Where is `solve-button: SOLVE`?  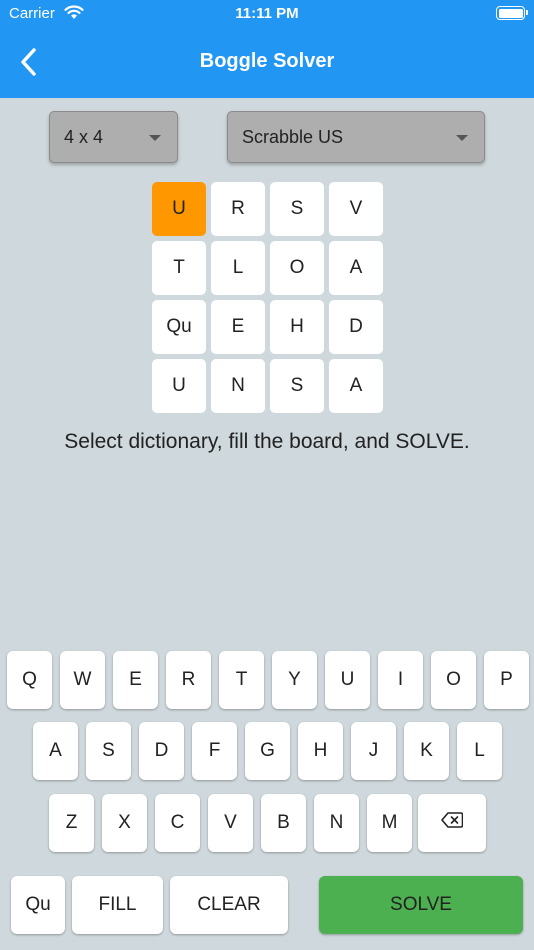
solve-button: SOLVE is located at coordinates (421, 905).